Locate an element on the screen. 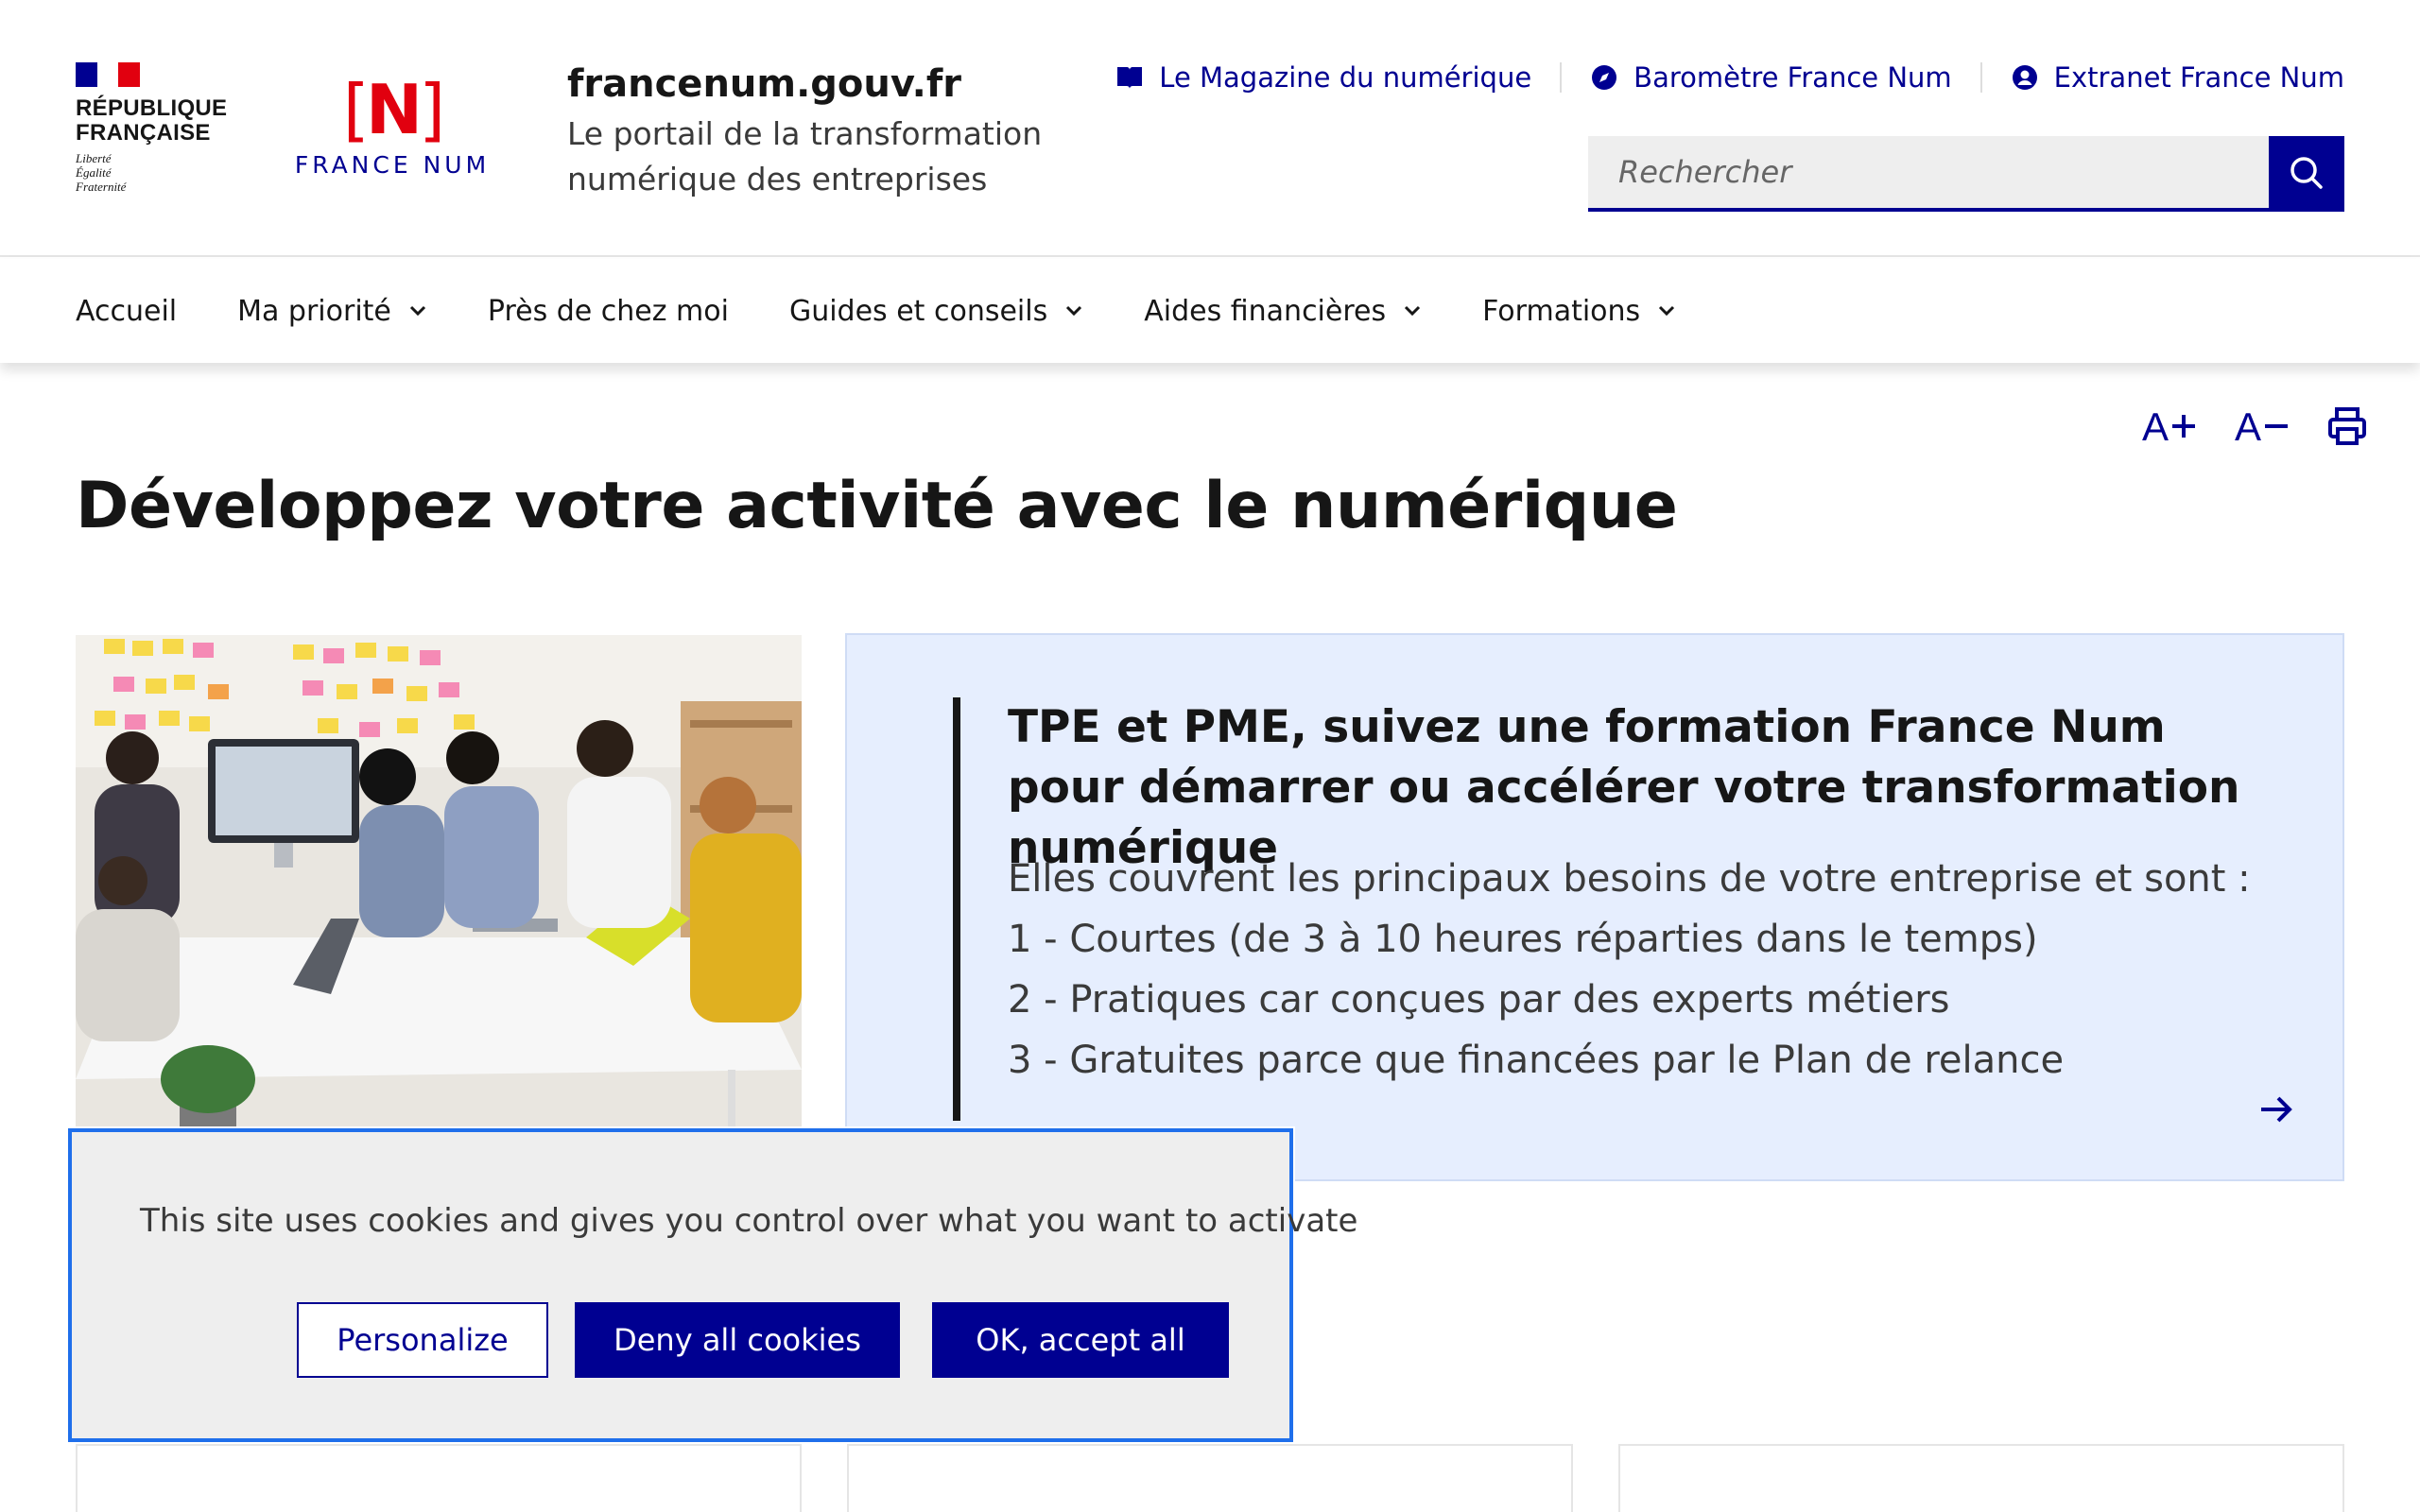 This screenshot has width=2420, height=1512. france-num-logo: [N] FRANCE NUM is located at coordinates (392, 127).